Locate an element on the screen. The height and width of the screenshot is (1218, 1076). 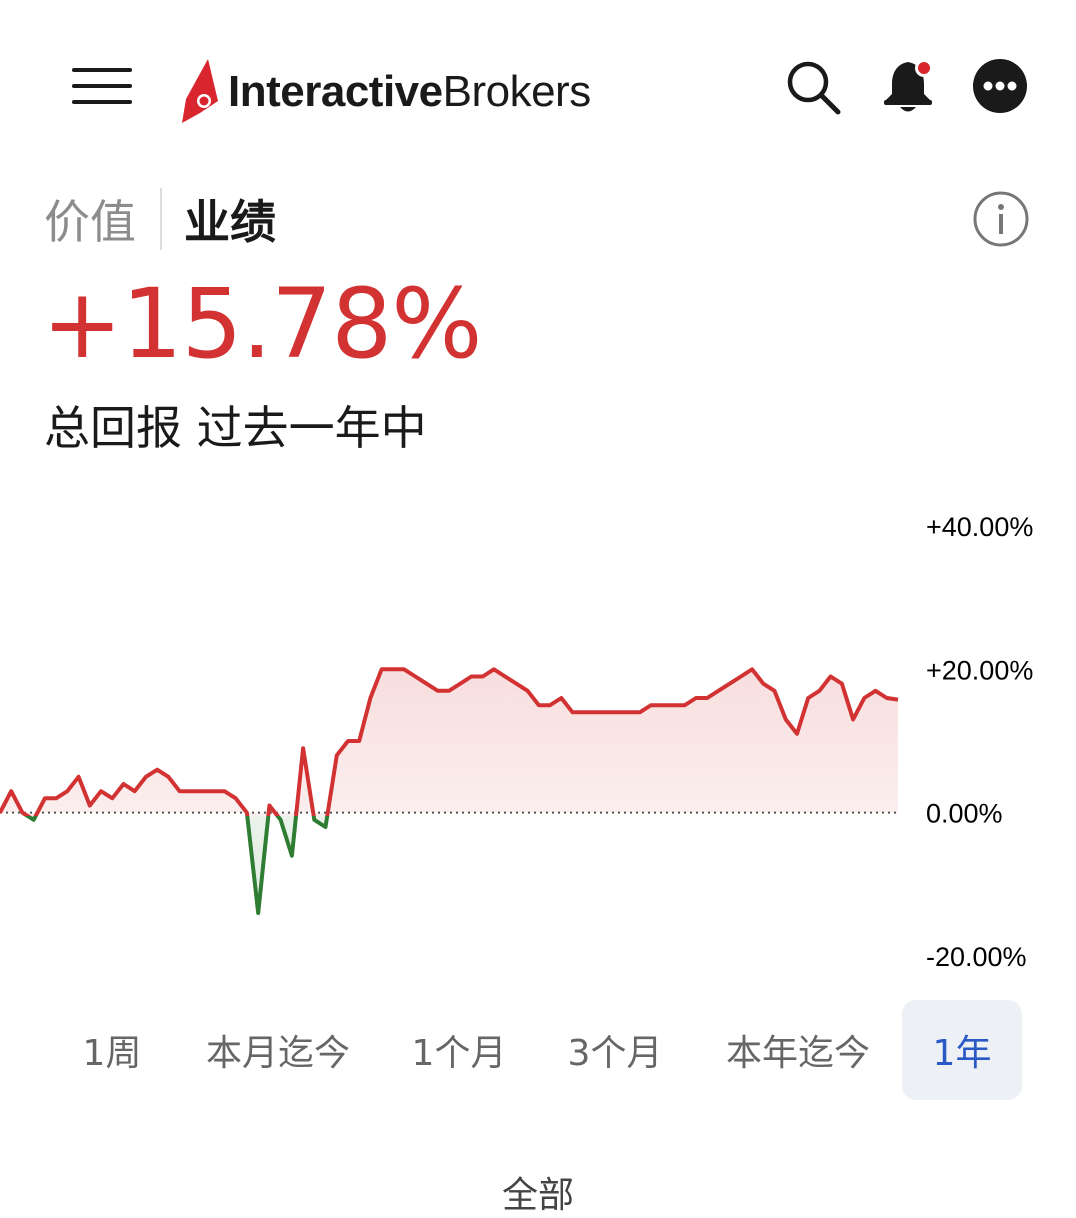
ib-logo-icon is located at coordinates (200, 91).